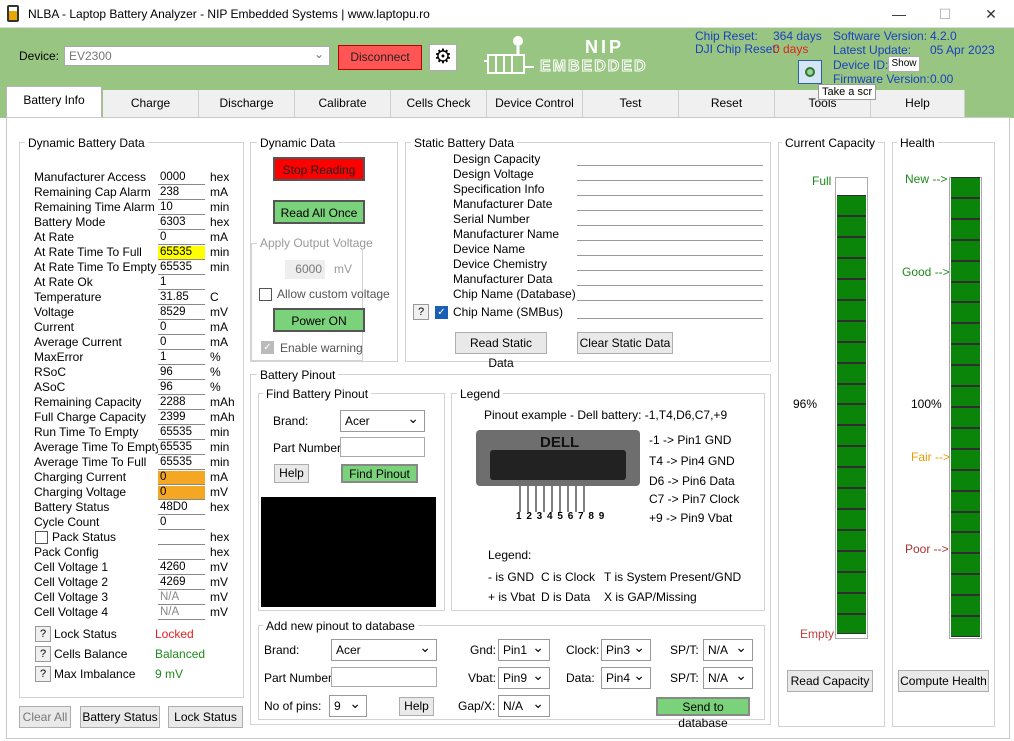  What do you see at coordinates (319, 320) in the screenshot?
I see `power-on-button: Power ON` at bounding box center [319, 320].